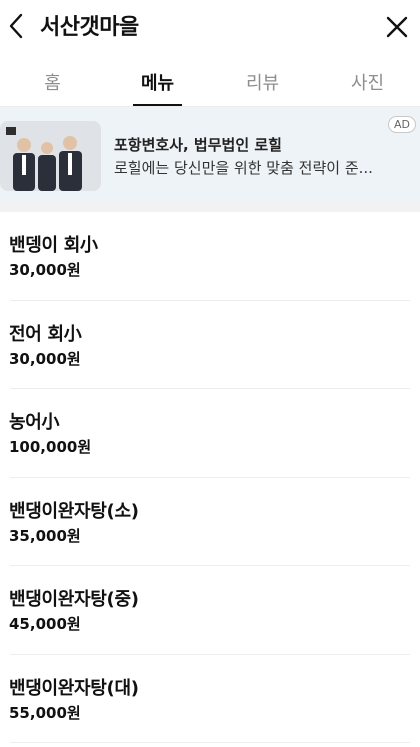 The width and height of the screenshot is (420, 747). Describe the element at coordinates (209, 433) in the screenshot. I see `menu-item: 농어小 100,000원` at that location.